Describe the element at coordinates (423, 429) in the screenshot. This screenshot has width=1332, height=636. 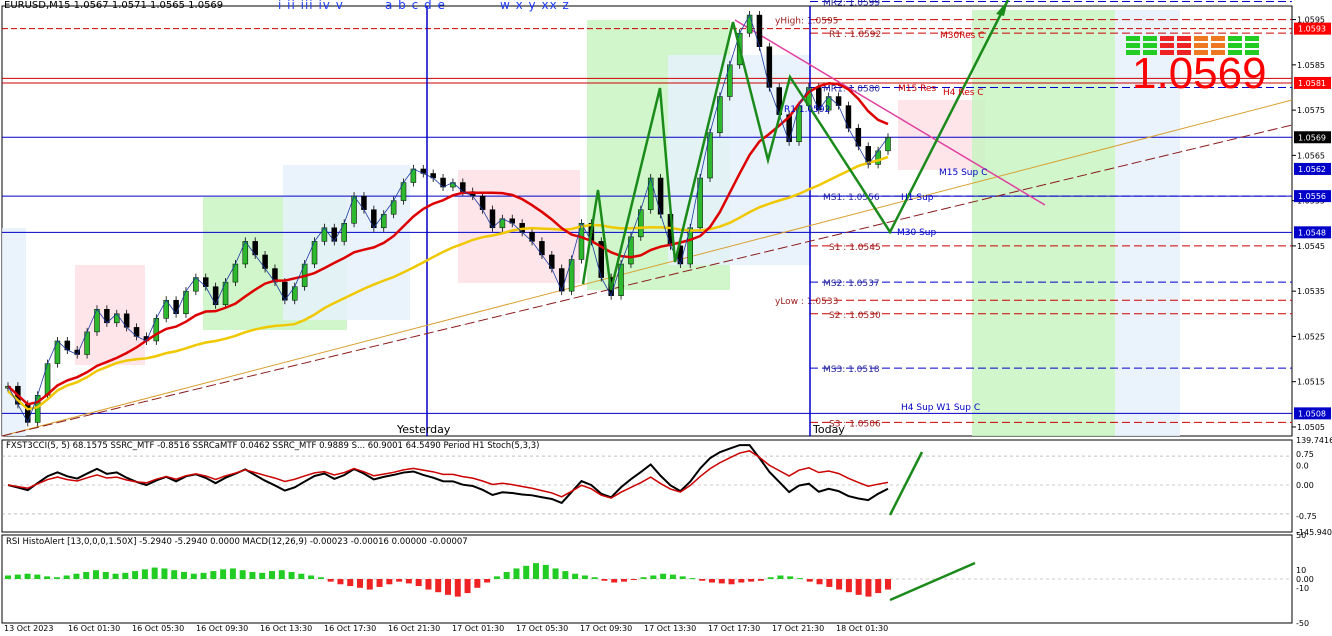
I see `period-label-0: Yesterday` at that location.